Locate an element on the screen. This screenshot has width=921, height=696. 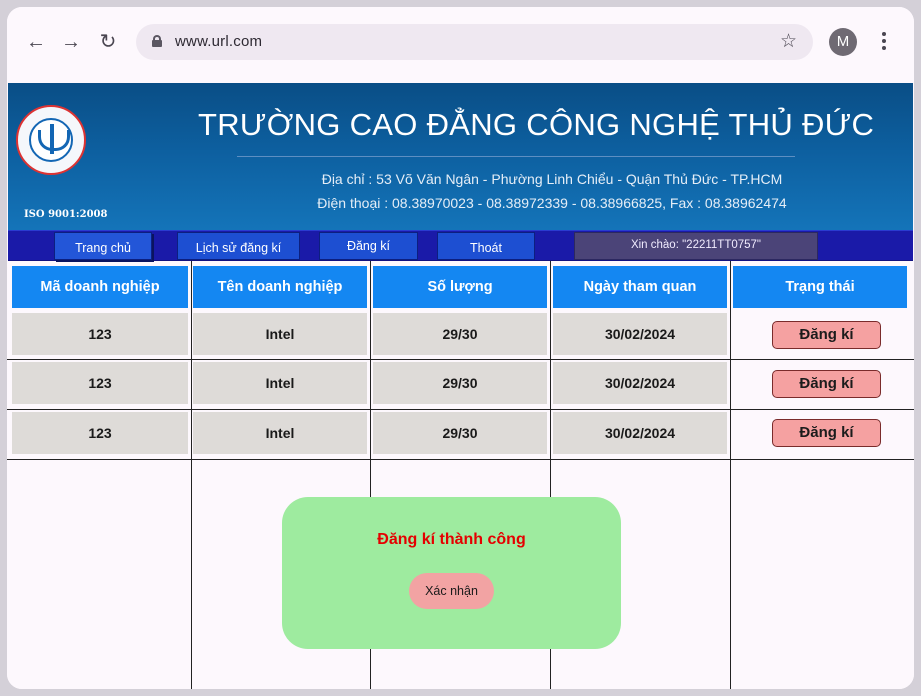
profile-avatar: M is located at coordinates (843, 42).